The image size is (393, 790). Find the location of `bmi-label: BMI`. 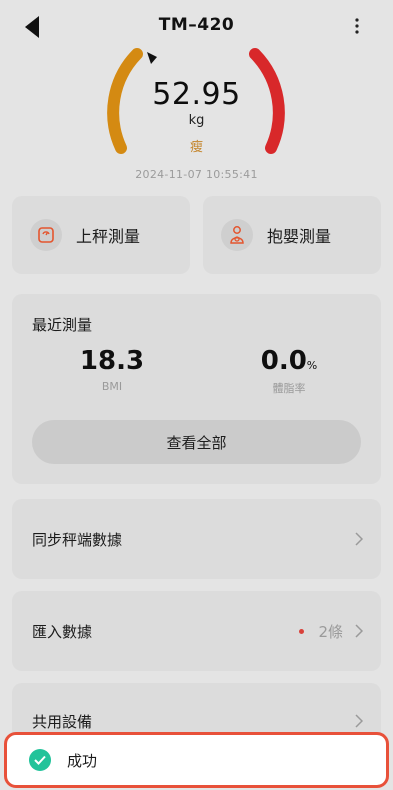

bmi-label: BMI is located at coordinates (112, 386).